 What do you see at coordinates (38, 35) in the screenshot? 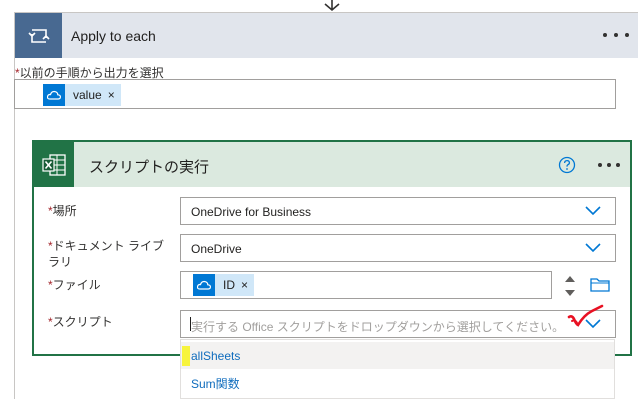
I see `loop-icon` at bounding box center [38, 35].